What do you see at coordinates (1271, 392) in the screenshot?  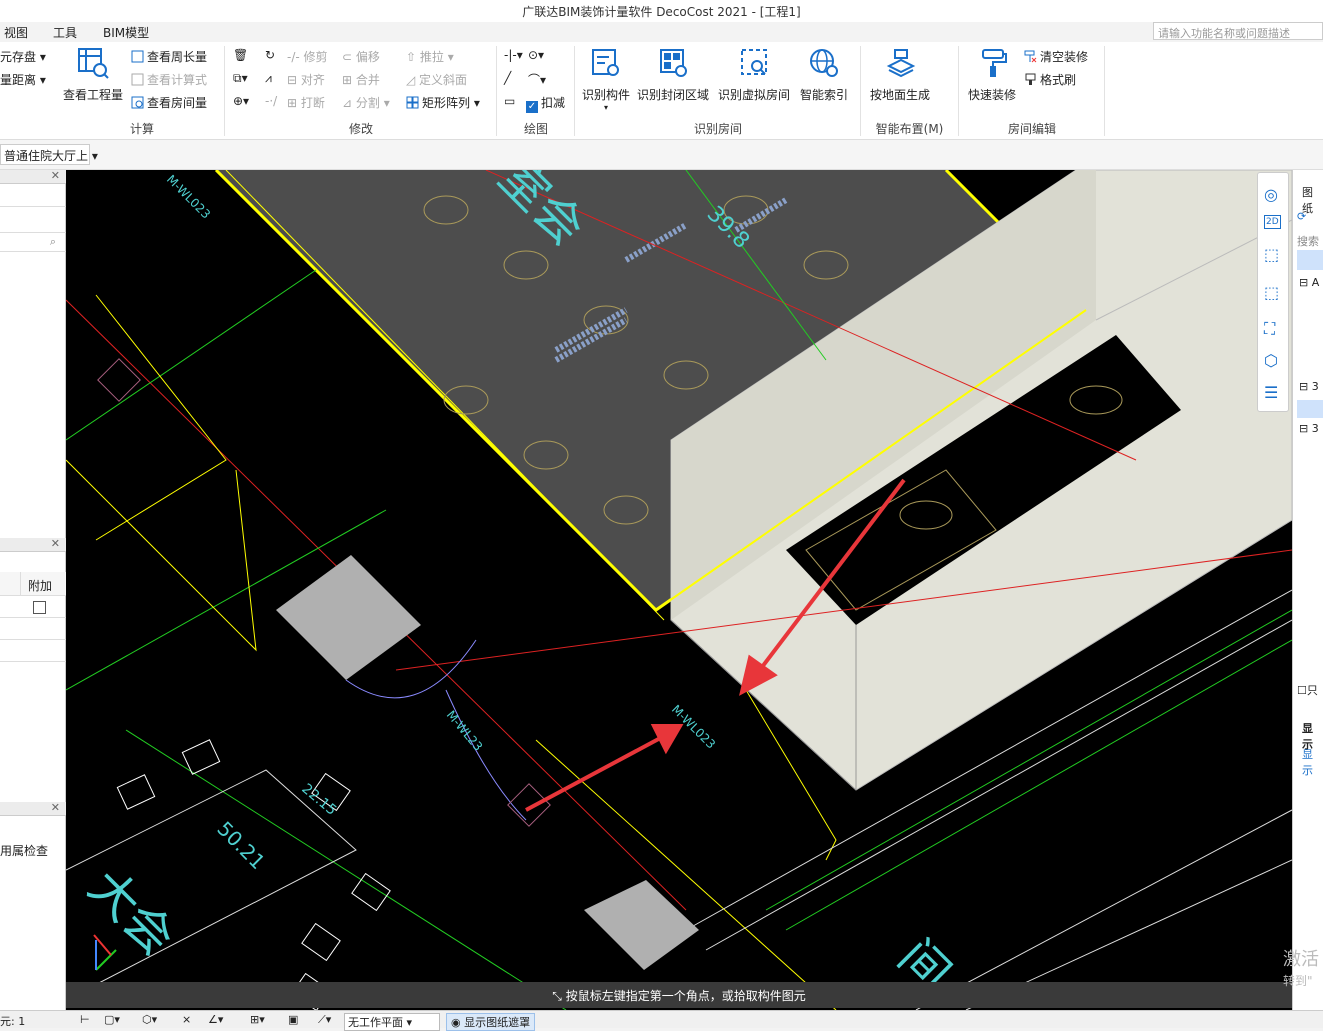 I see `layer-settings-icon: ☰` at bounding box center [1271, 392].